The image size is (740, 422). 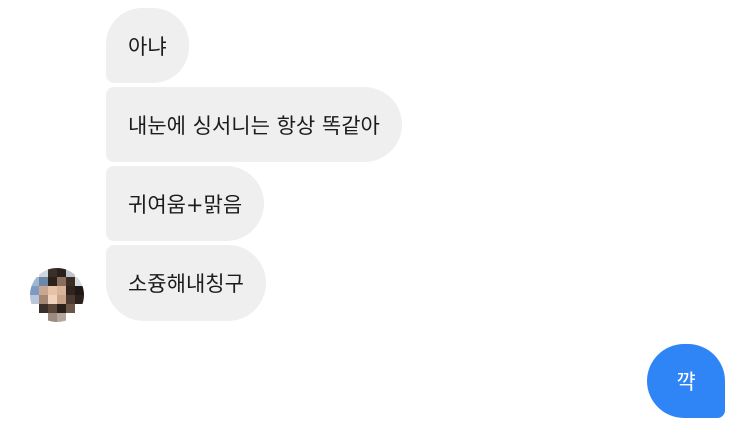 What do you see at coordinates (186, 283) in the screenshot?
I see `received-message-bubble: 소즁해내칭구` at bounding box center [186, 283].